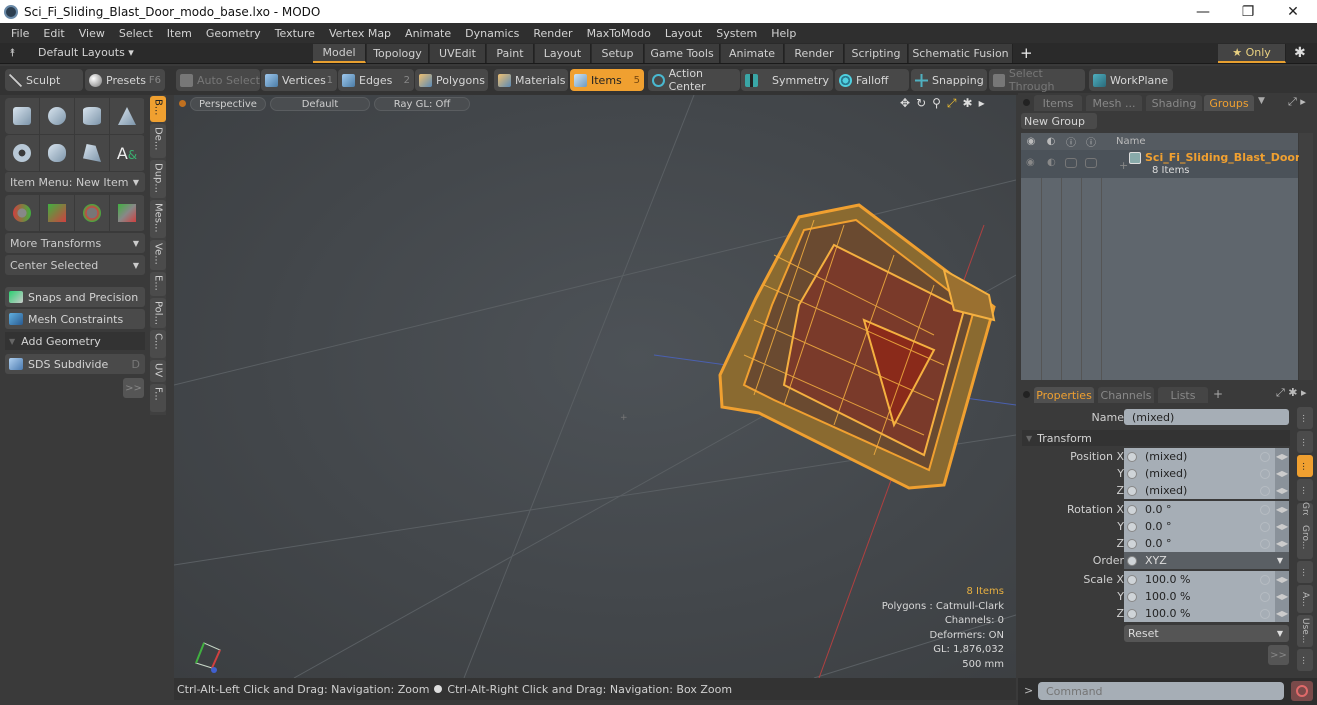 The image size is (1317, 705). I want to click on default-layouts-dropdown: Default Layouts ▾, so click(86, 52).